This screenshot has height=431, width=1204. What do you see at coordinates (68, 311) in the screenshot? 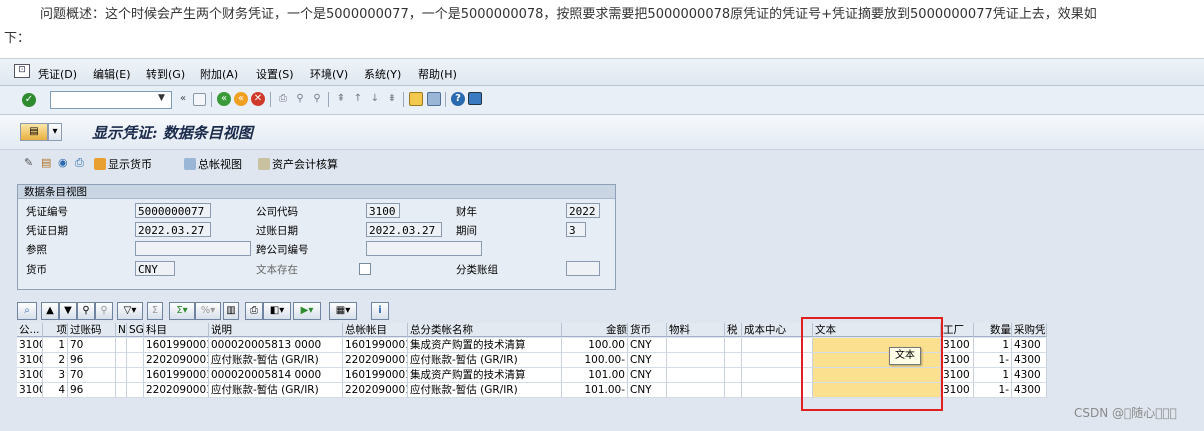
I see `sort-descending-icon: ▼` at bounding box center [68, 311].